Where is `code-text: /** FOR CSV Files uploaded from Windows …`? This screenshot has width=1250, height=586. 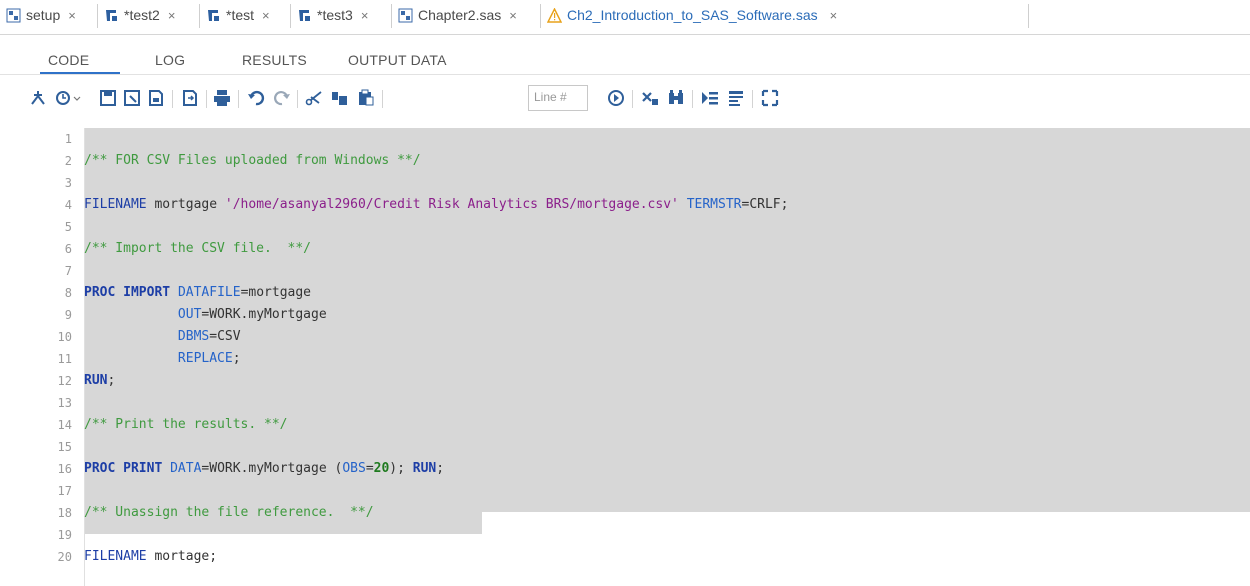 code-text: /** FOR CSV Files uploaded from Windows … is located at coordinates (252, 160).